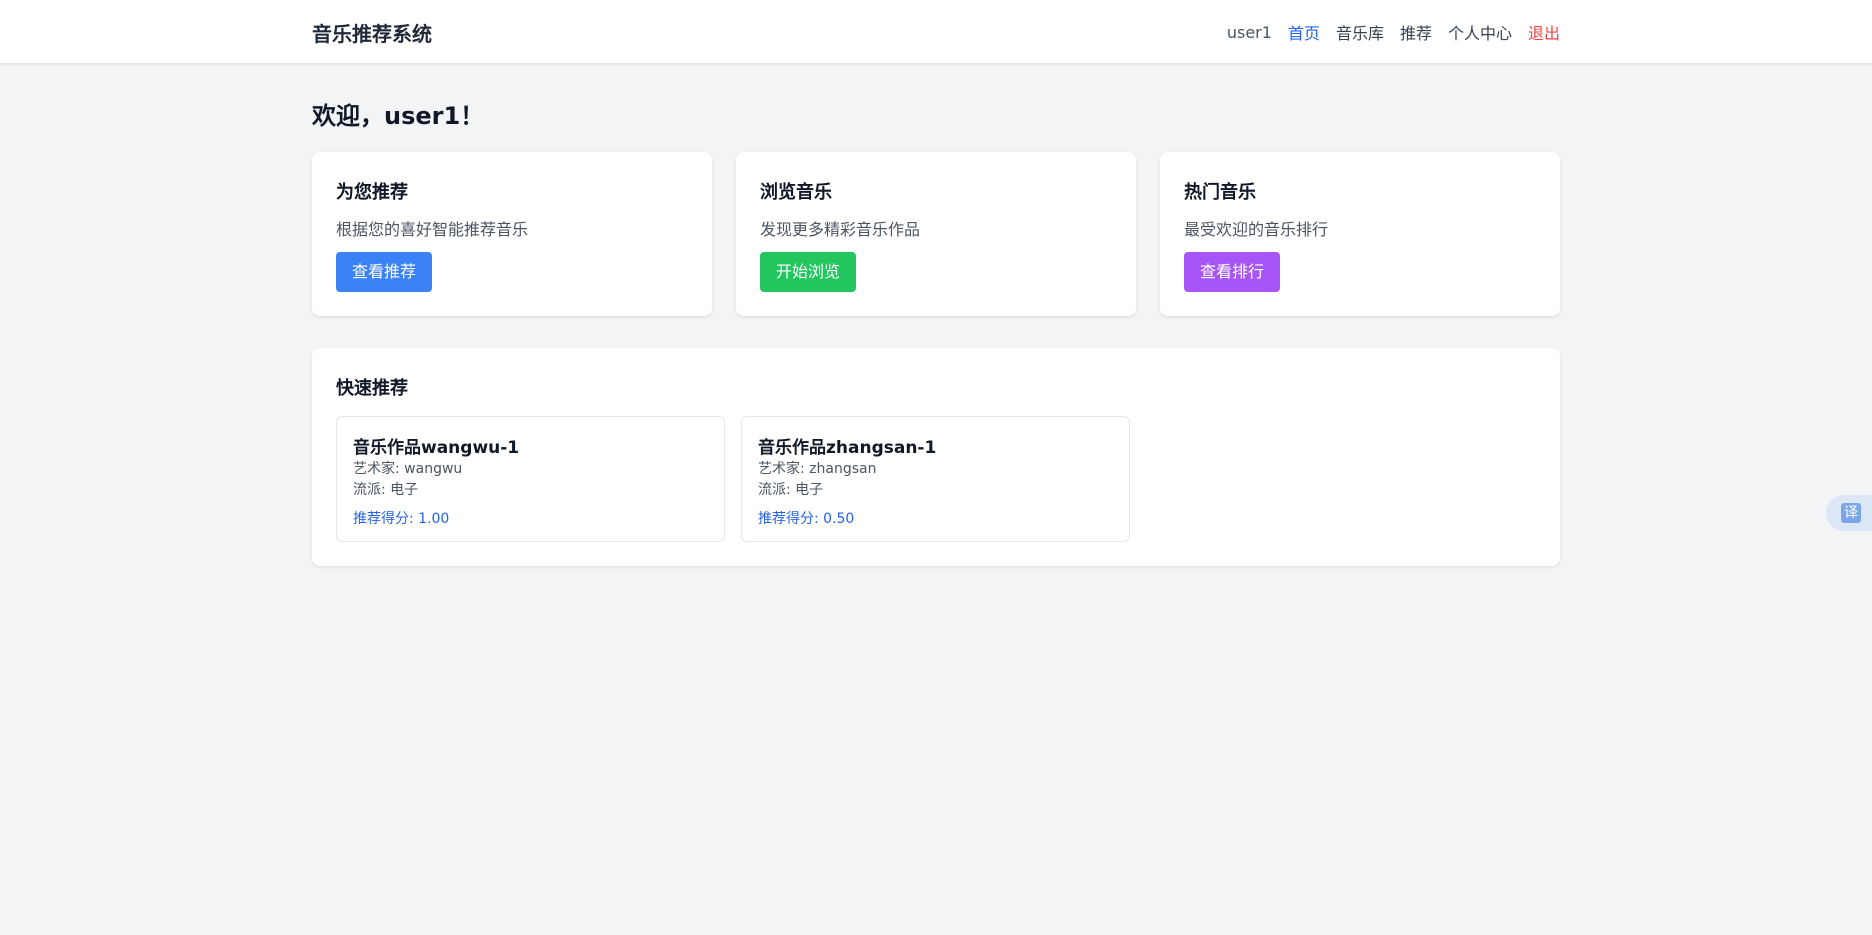  I want to click on card-browse: 浏览音乐 发现更多精彩音乐作品 开始浏览, so click(936, 234).